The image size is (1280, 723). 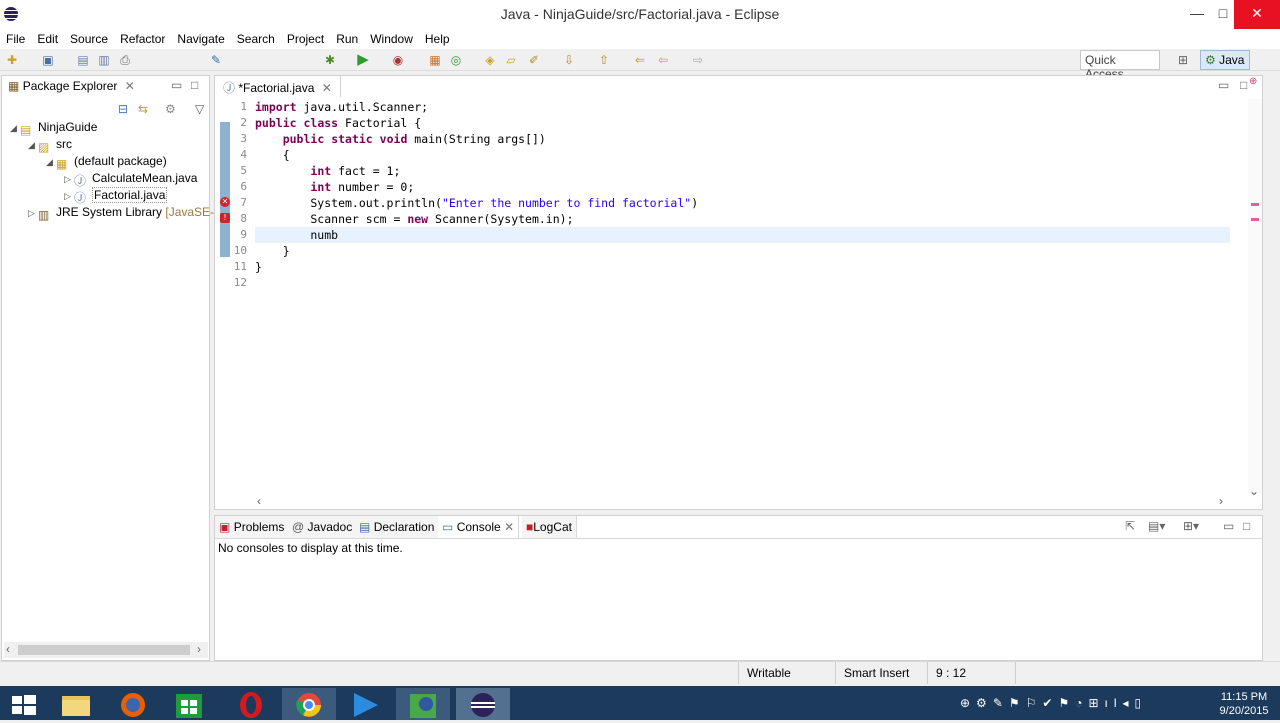 I want to click on java-perspective-button: ⚙ Java, so click(x=1225, y=60).